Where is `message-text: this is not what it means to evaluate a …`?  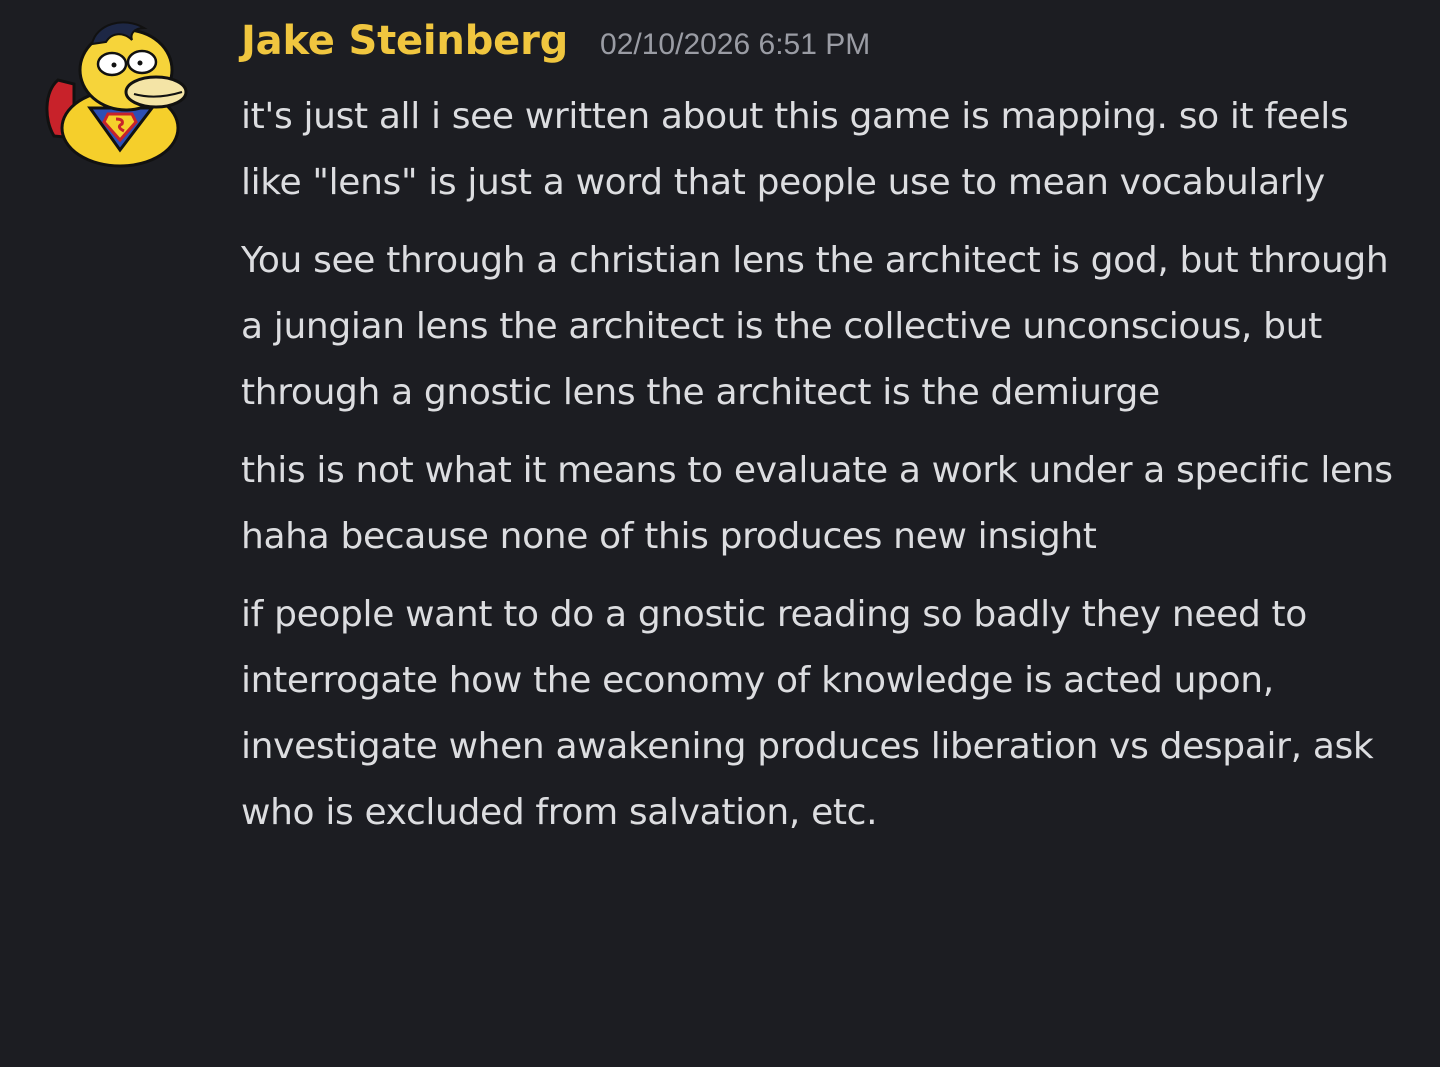 message-text: this is not what it means to evaluate a … is located at coordinates (817, 503).